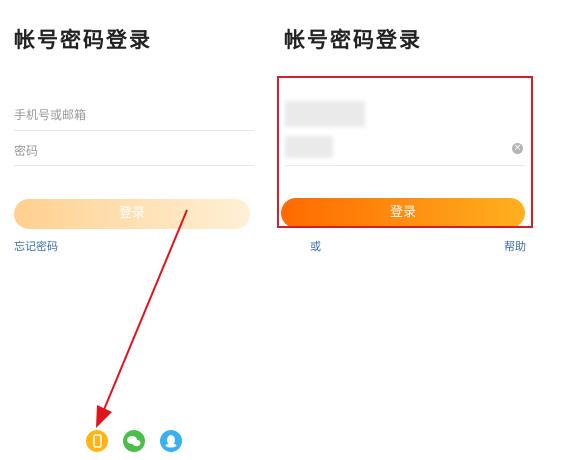 This screenshot has width=573, height=460. I want to click on wechat-icon, so click(134, 441).